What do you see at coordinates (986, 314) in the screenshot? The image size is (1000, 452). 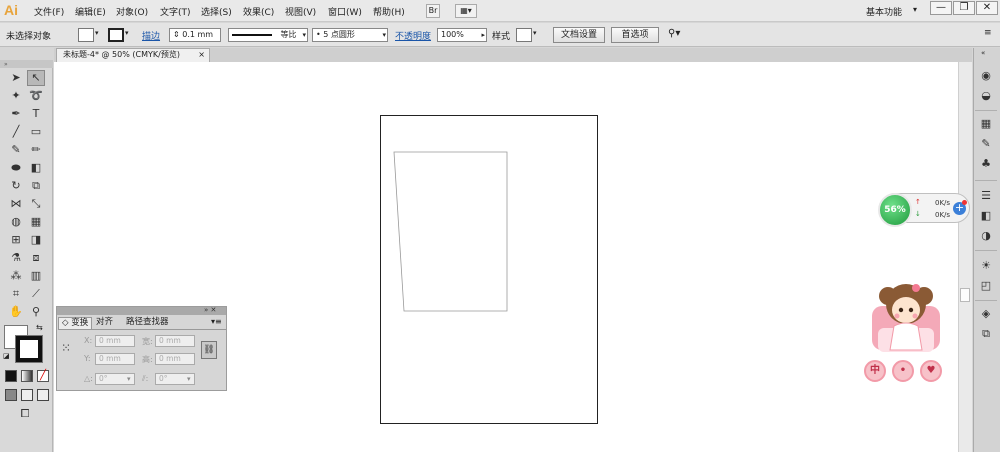 I see `layers-panel-icon: ◈` at bounding box center [986, 314].